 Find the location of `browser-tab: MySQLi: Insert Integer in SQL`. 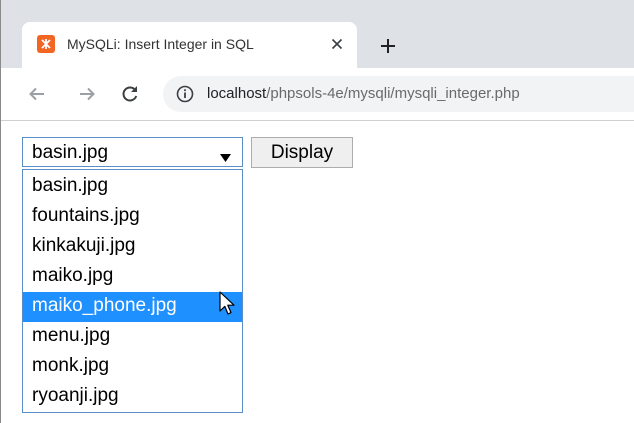

browser-tab: MySQLi: Insert Integer in SQL is located at coordinates (189, 45).